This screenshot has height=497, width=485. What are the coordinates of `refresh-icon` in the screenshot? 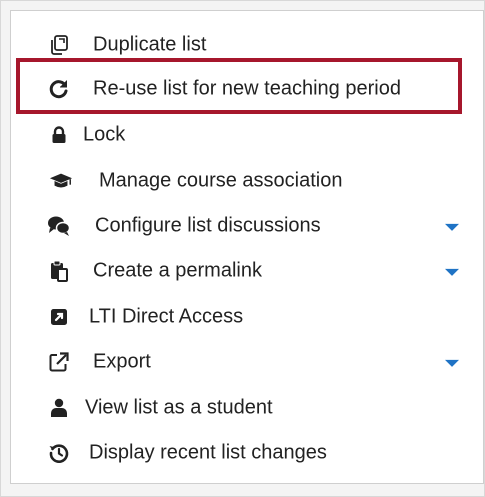 It's located at (59, 89).